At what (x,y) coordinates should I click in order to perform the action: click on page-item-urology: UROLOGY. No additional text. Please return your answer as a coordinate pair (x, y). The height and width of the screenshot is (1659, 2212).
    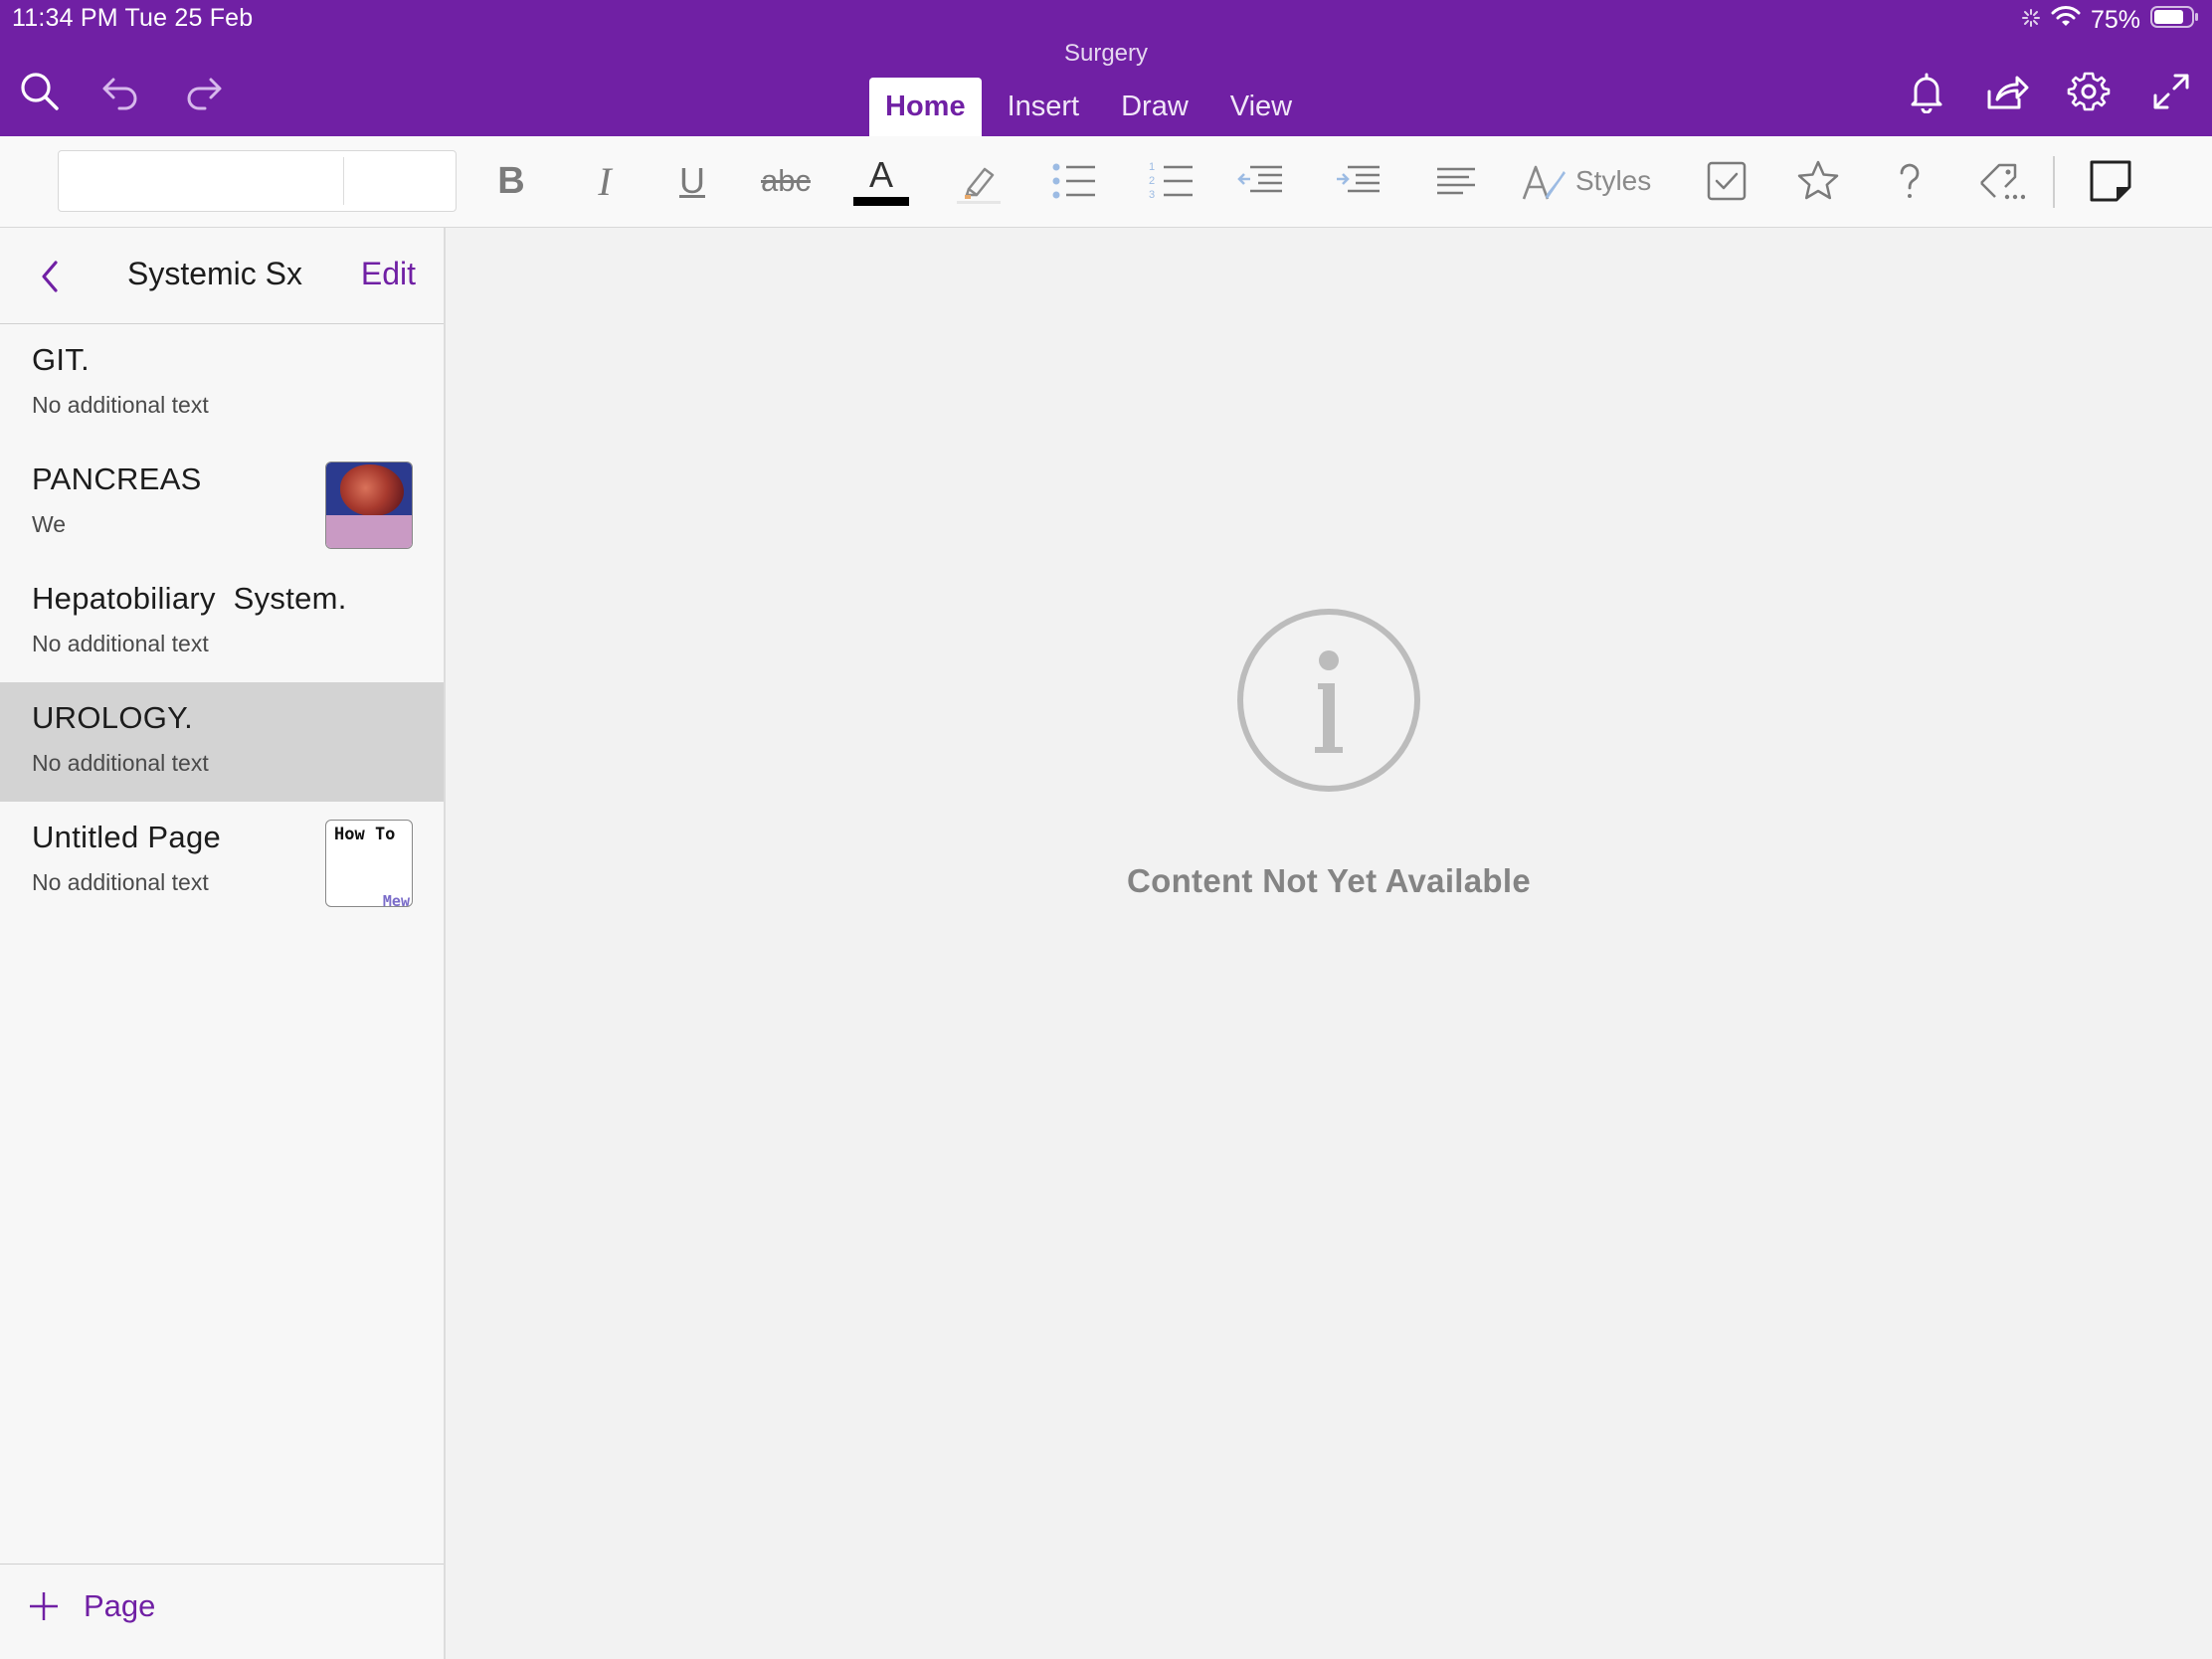
    Looking at the image, I should click on (222, 742).